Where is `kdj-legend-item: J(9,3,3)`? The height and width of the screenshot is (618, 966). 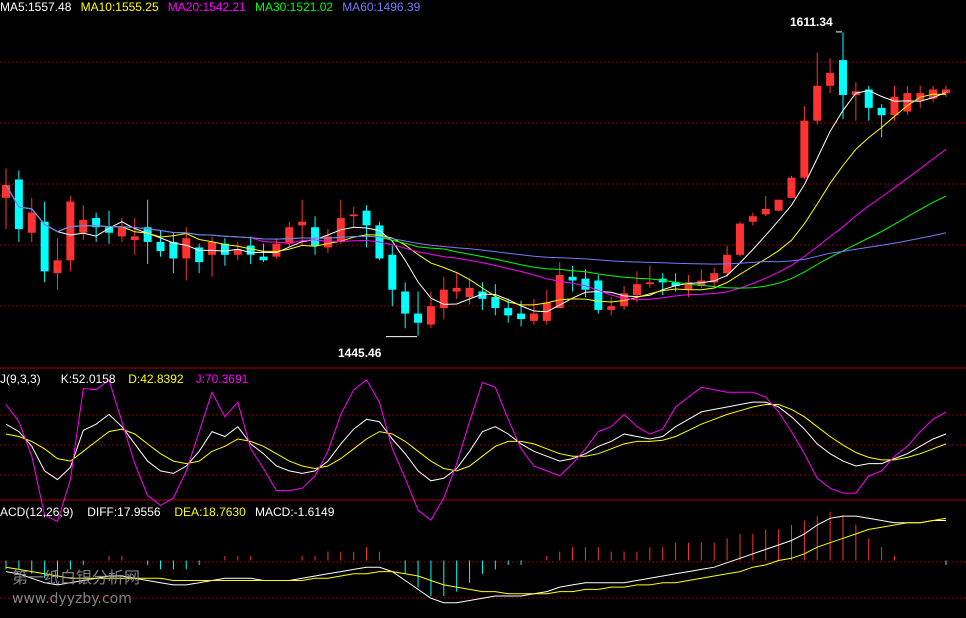 kdj-legend-item: J(9,3,3) is located at coordinates (20, 379).